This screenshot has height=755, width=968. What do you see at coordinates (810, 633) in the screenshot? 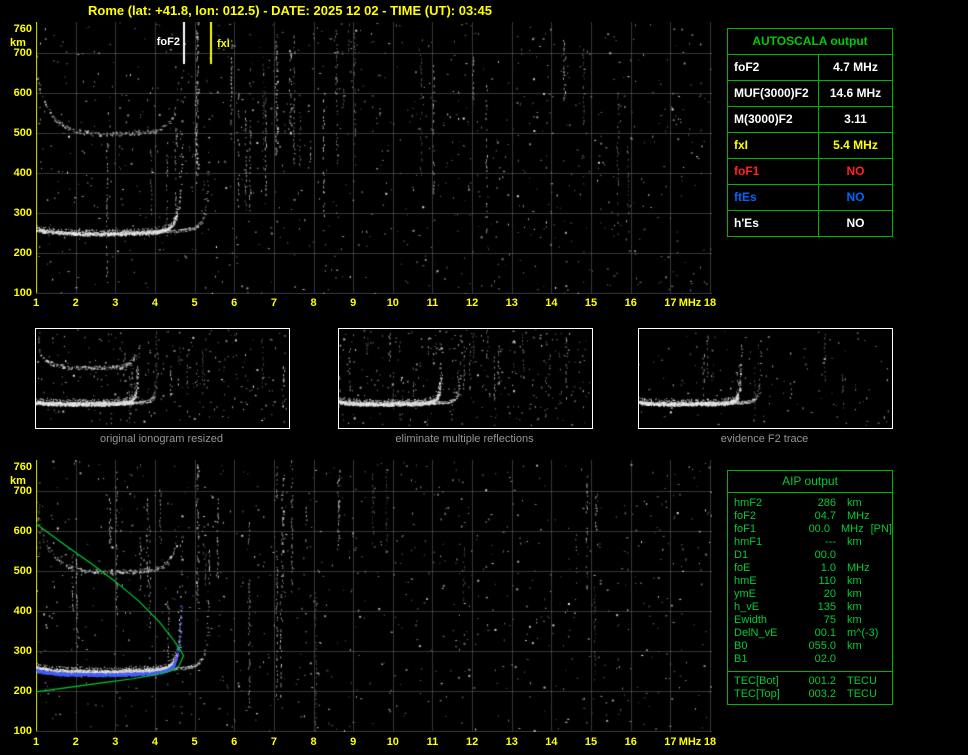
I see `aip-row: DelN_vE 00.1 m^(-3)` at bounding box center [810, 633].